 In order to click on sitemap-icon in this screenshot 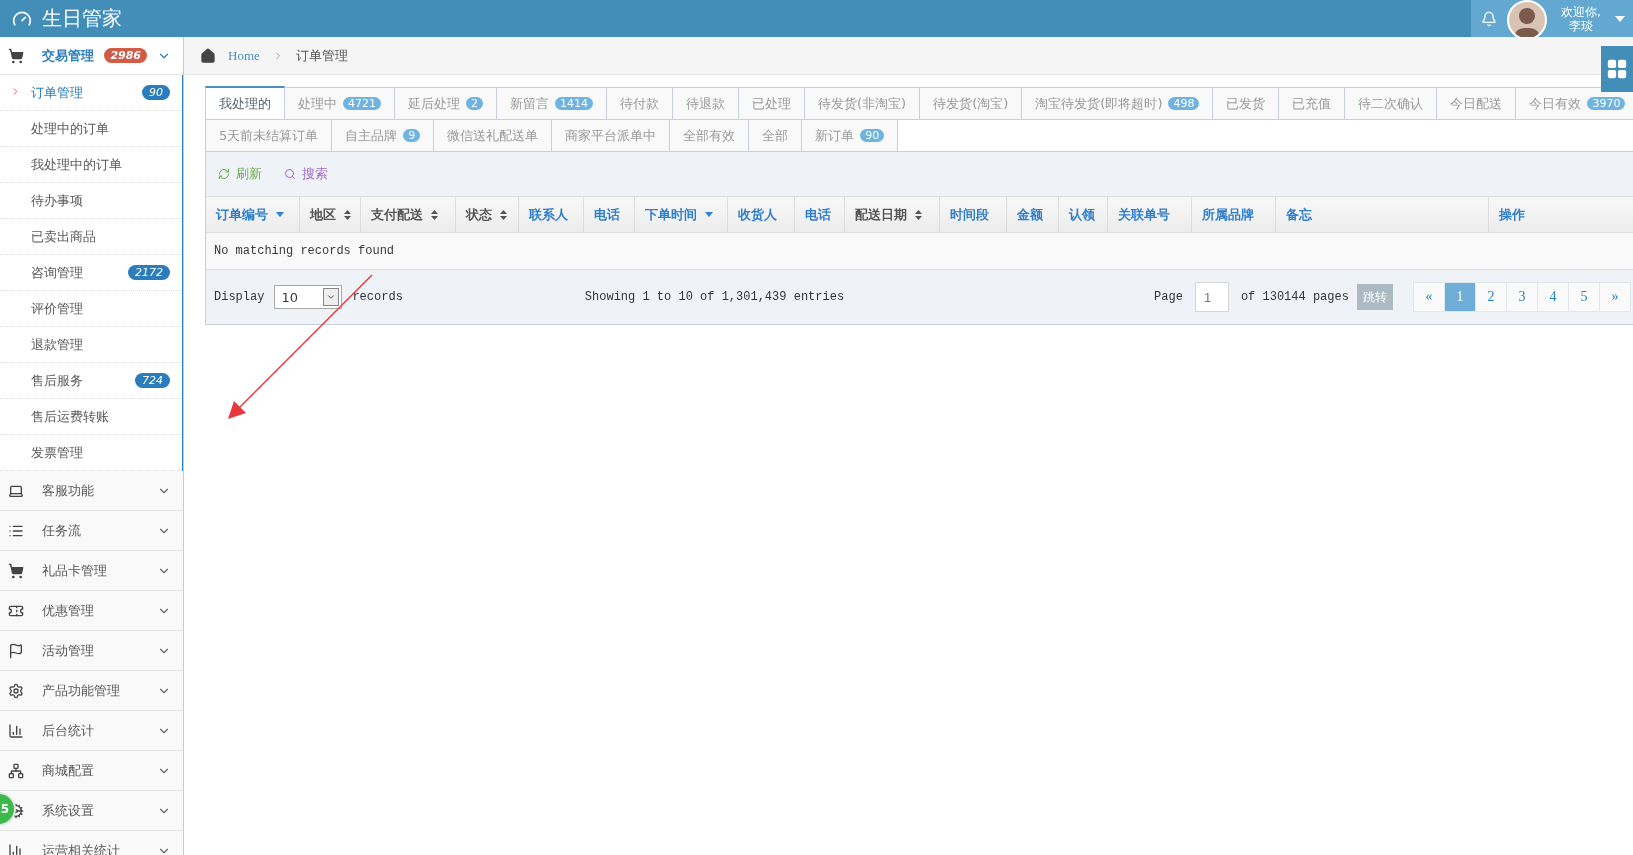, I will do `click(16, 770)`.